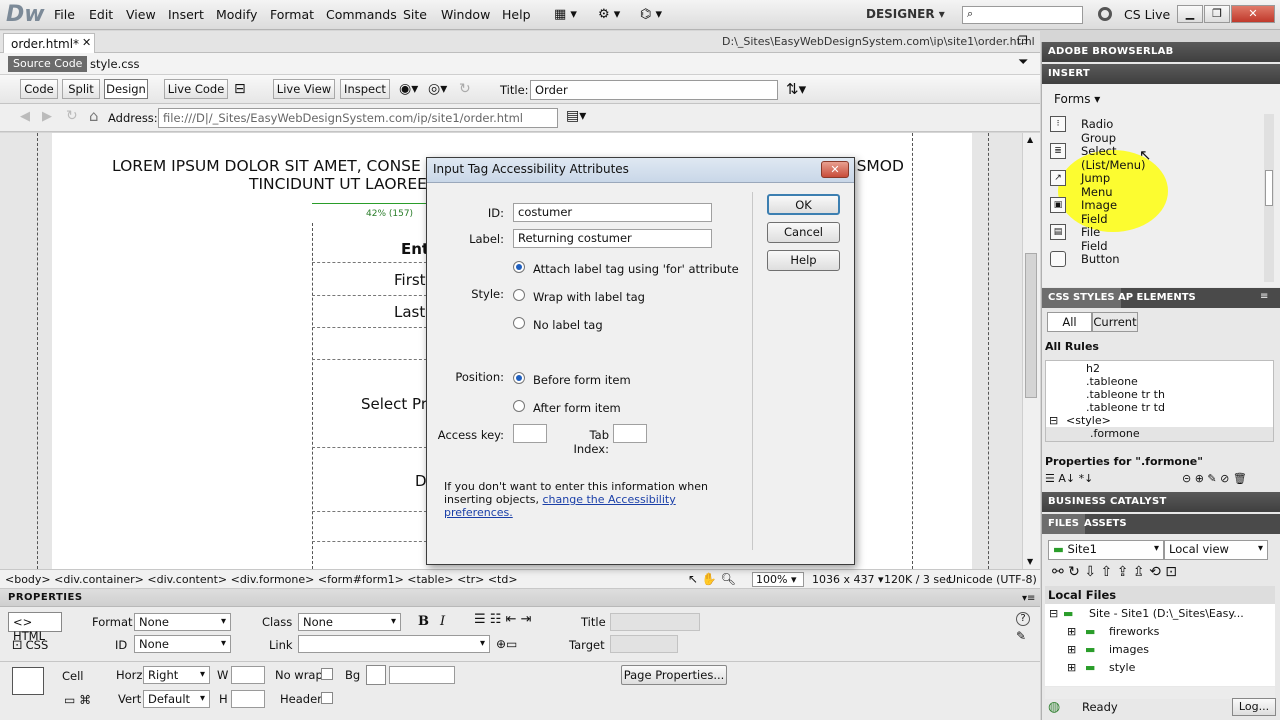 The width and height of the screenshot is (1280, 720). What do you see at coordinates (654, 90) in the screenshot?
I see `title-input: Order` at bounding box center [654, 90].